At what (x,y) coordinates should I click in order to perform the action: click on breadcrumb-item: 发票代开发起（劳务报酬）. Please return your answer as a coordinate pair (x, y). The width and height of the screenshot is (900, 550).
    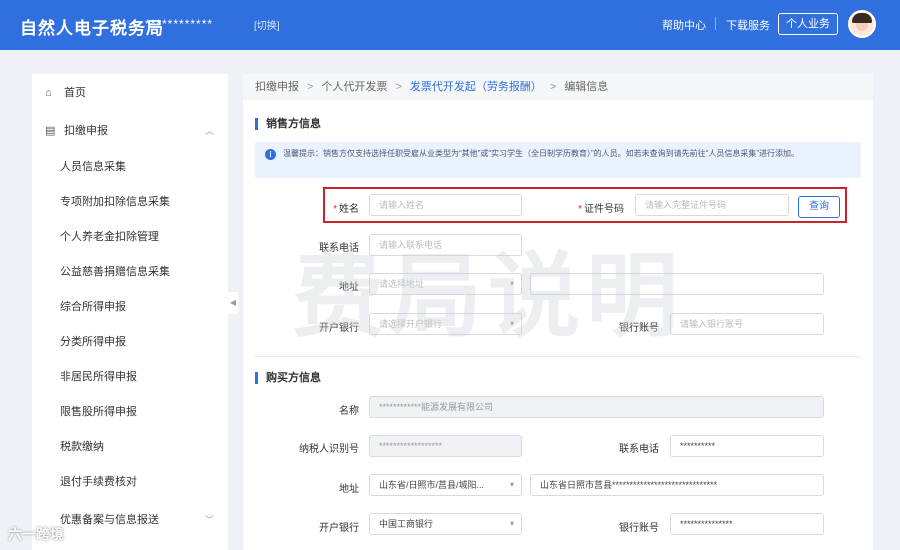
    Looking at the image, I should click on (476, 87).